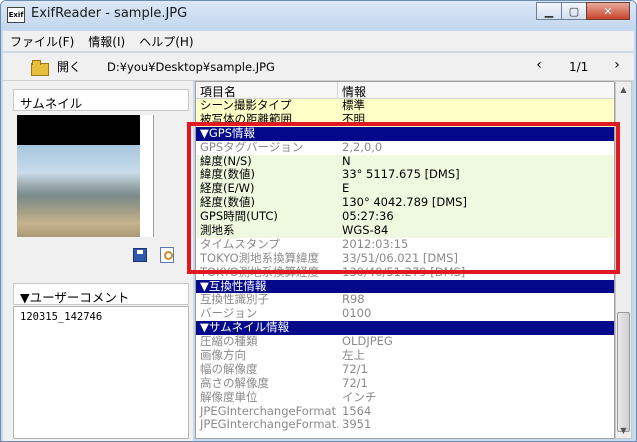 This screenshot has width=637, height=442. What do you see at coordinates (69, 67) in the screenshot?
I see `open-label: 開く` at bounding box center [69, 67].